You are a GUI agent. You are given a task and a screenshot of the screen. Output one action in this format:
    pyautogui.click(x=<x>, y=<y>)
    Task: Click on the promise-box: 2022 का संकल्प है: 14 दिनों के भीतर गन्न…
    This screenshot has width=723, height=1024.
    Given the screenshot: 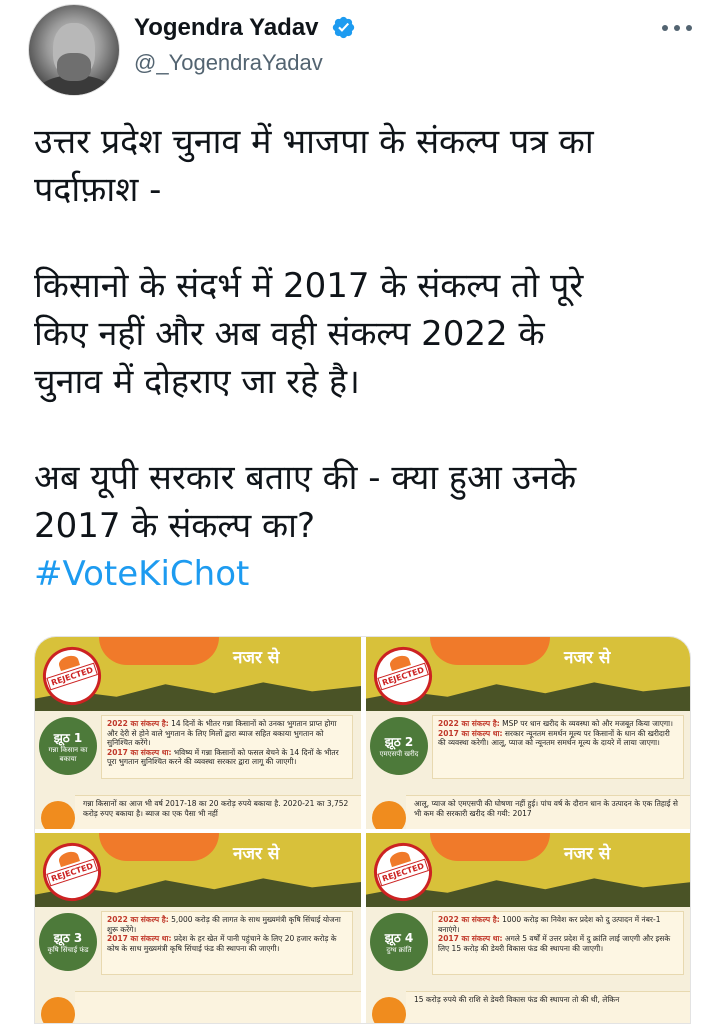 What is the action you would take?
    pyautogui.click(x=227, y=747)
    